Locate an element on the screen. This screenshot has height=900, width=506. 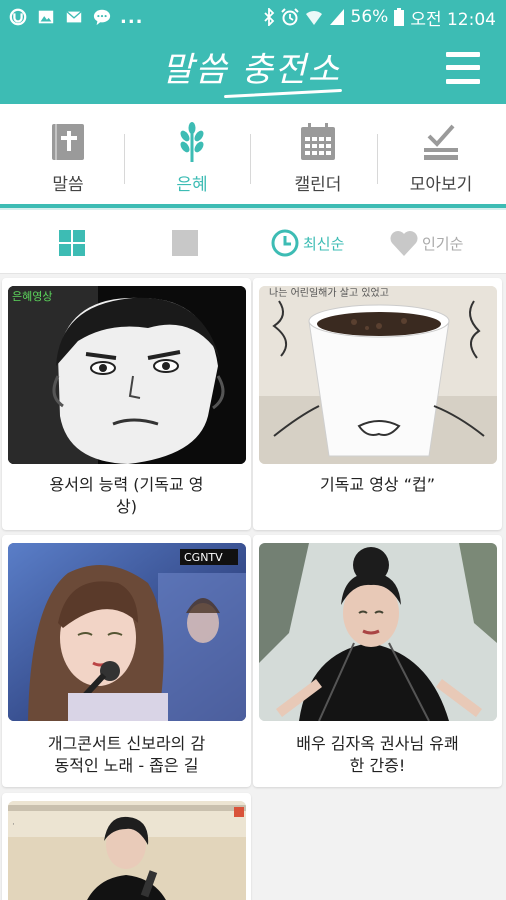
wheat-icon is located at coordinates (192, 142).